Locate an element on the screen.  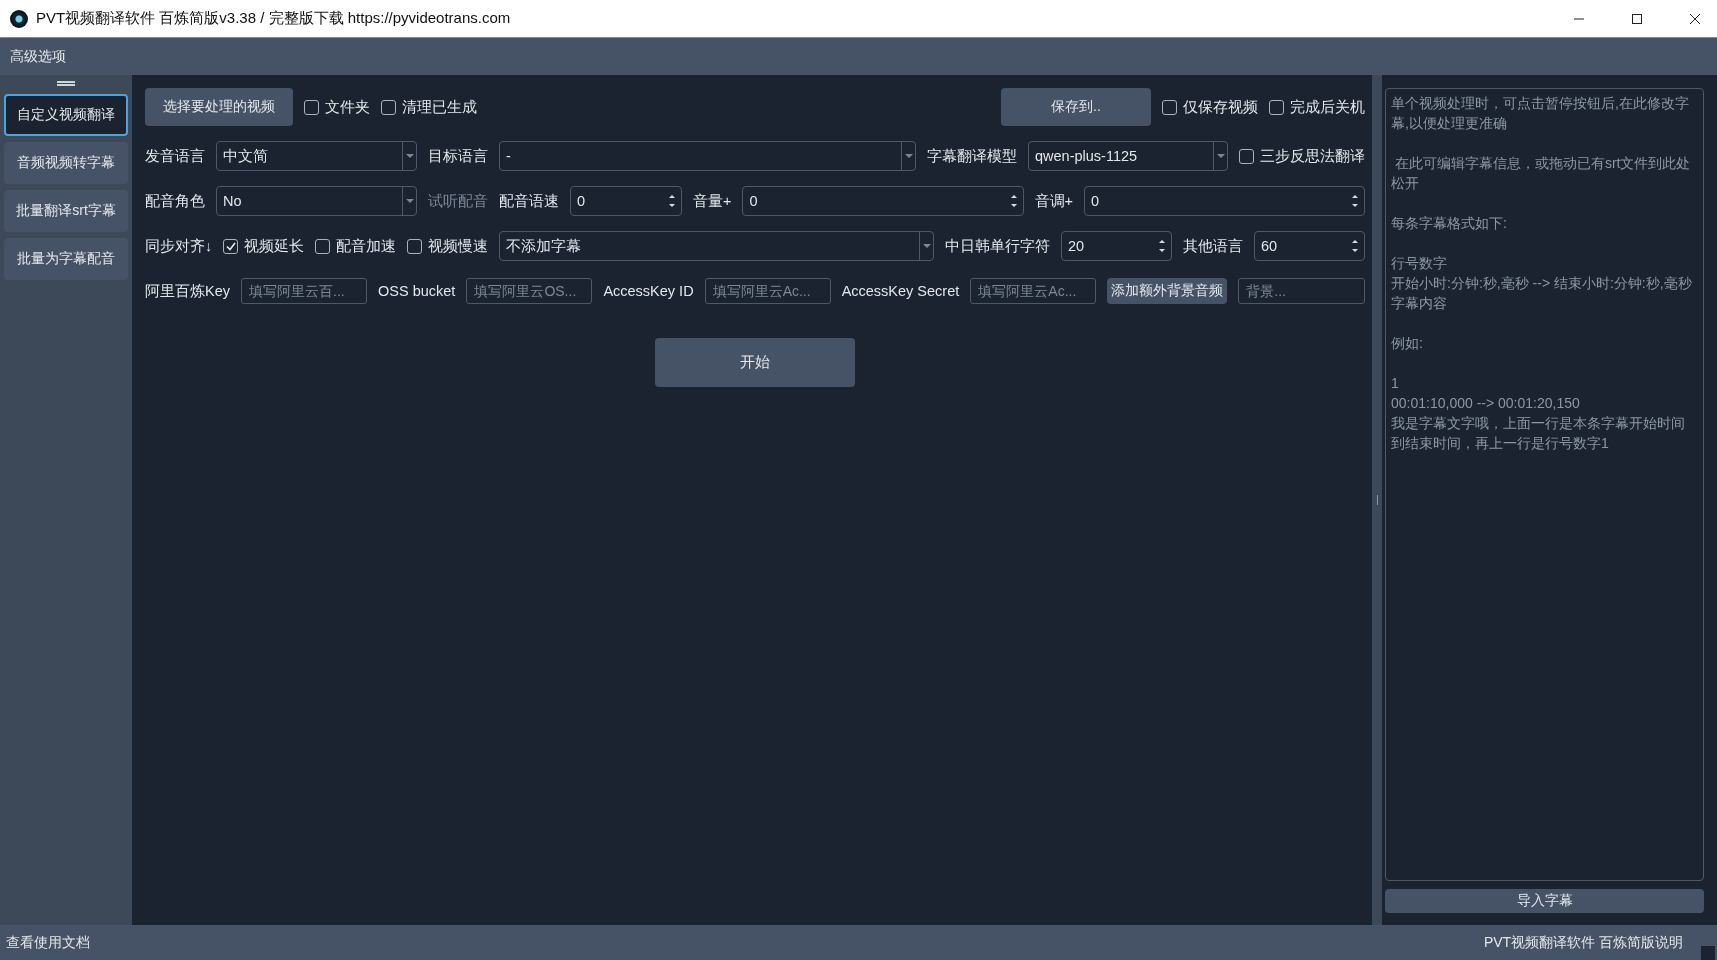
editor-text: 行号数字 is located at coordinates (1419, 263).